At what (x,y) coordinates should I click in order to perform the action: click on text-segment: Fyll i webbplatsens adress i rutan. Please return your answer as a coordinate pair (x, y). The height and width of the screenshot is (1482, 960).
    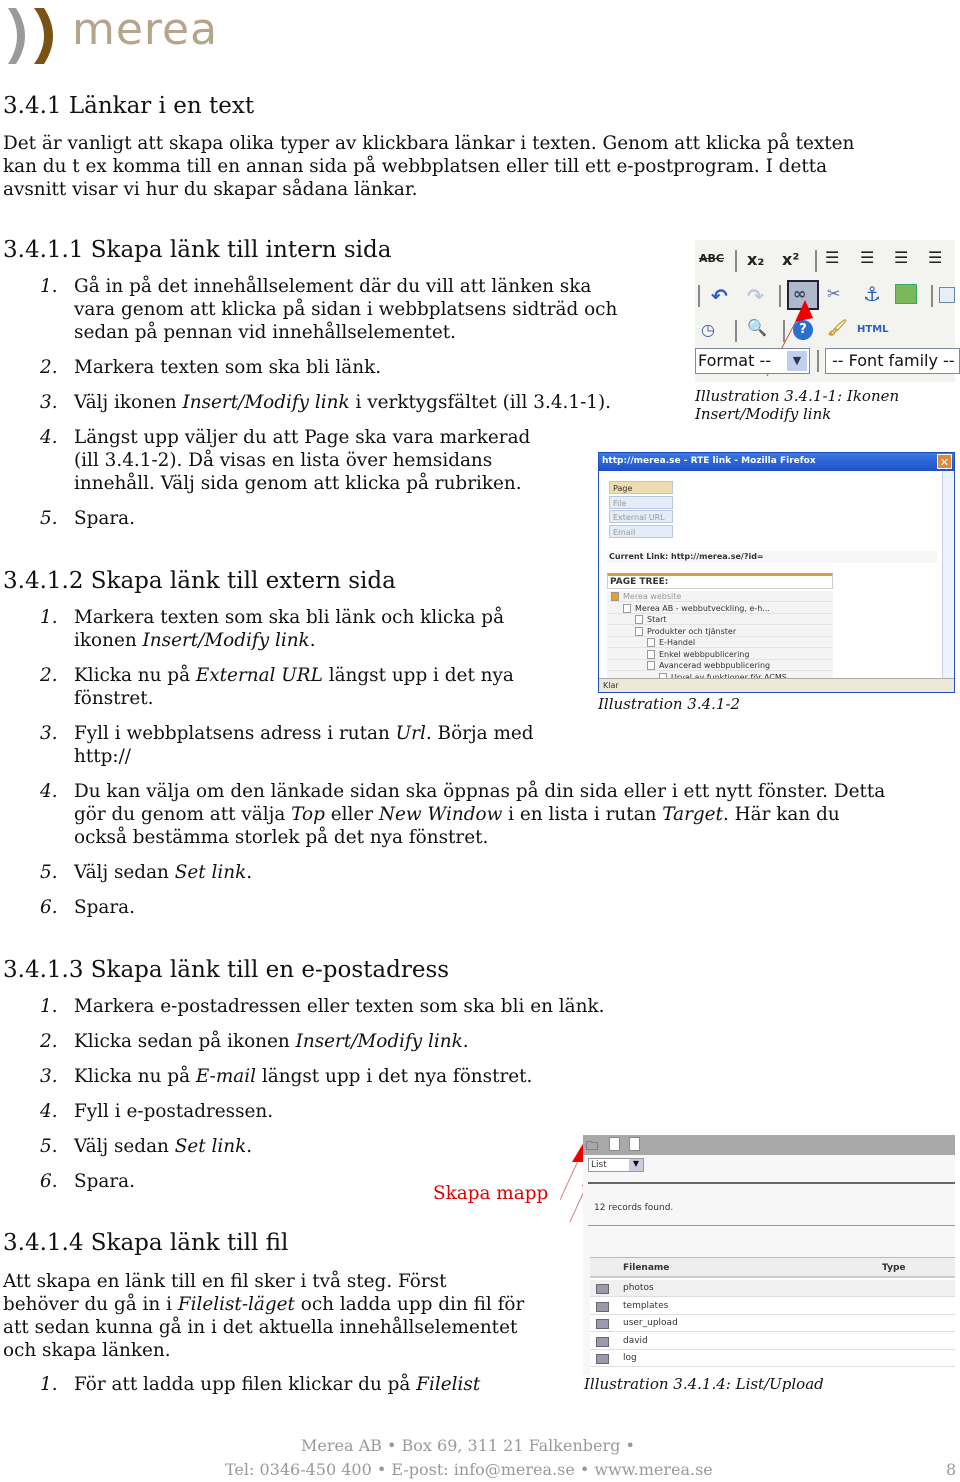
    Looking at the image, I should click on (235, 733).